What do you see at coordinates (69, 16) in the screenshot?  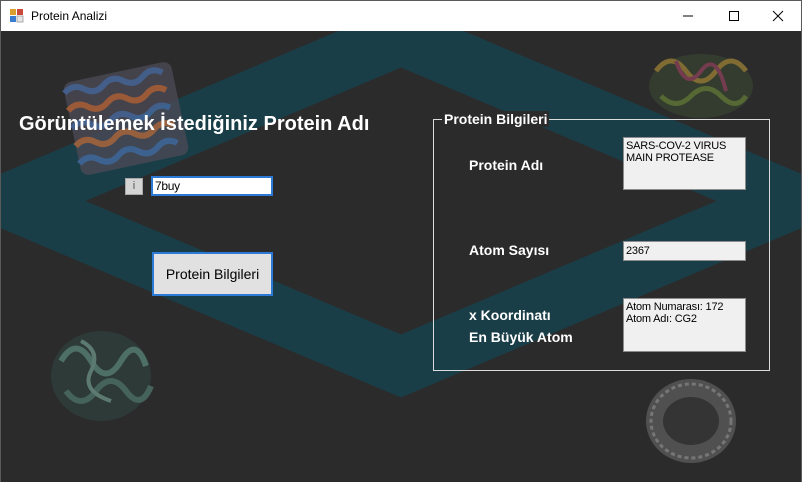 I see `window-title: Protein Analizi` at bounding box center [69, 16].